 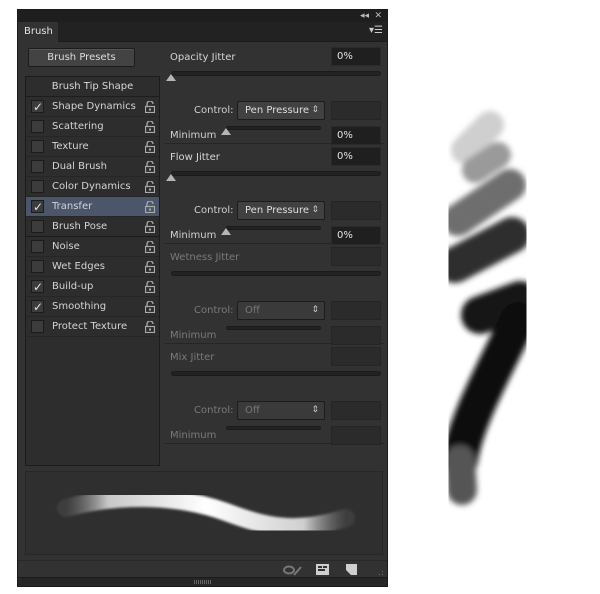 What do you see at coordinates (192, 357) in the screenshot?
I see `section-title: Mix Jitter` at bounding box center [192, 357].